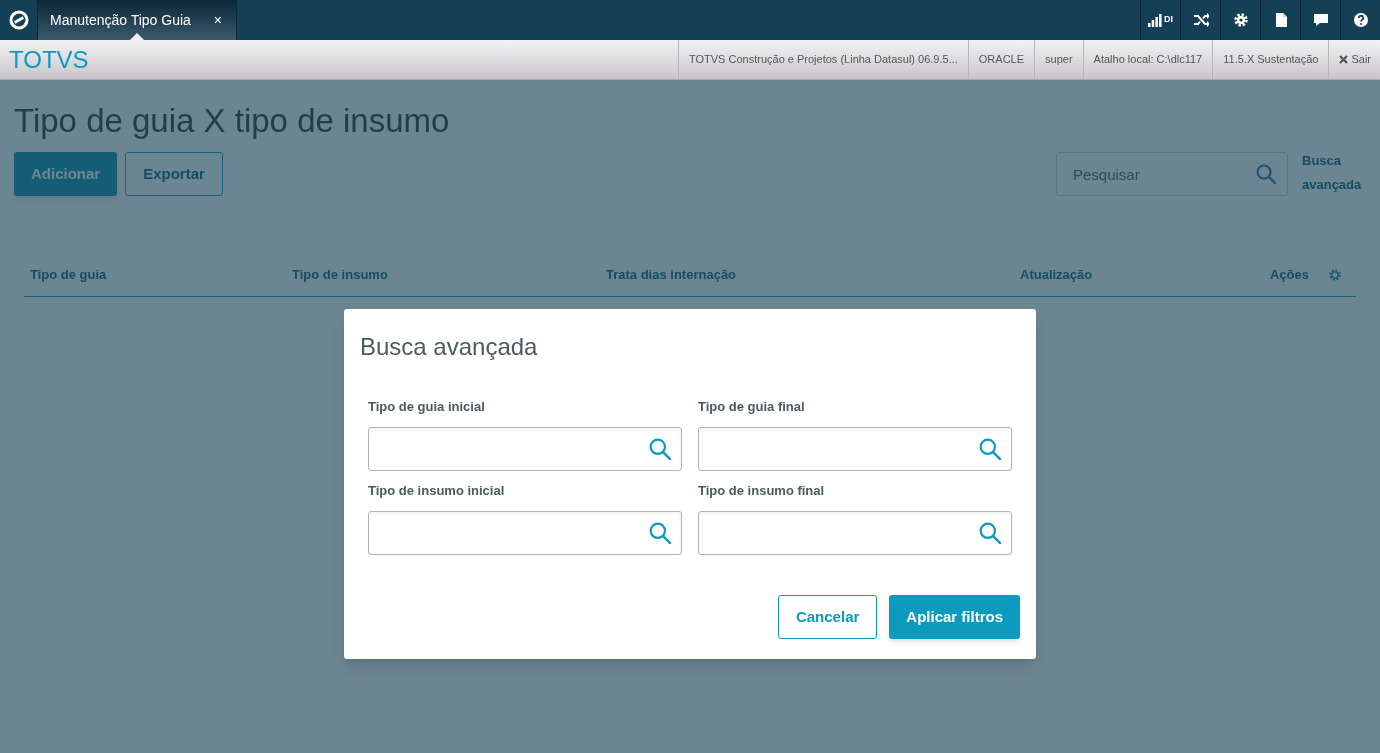 The image size is (1380, 753). I want to click on column-header: Ações, so click(1290, 274).